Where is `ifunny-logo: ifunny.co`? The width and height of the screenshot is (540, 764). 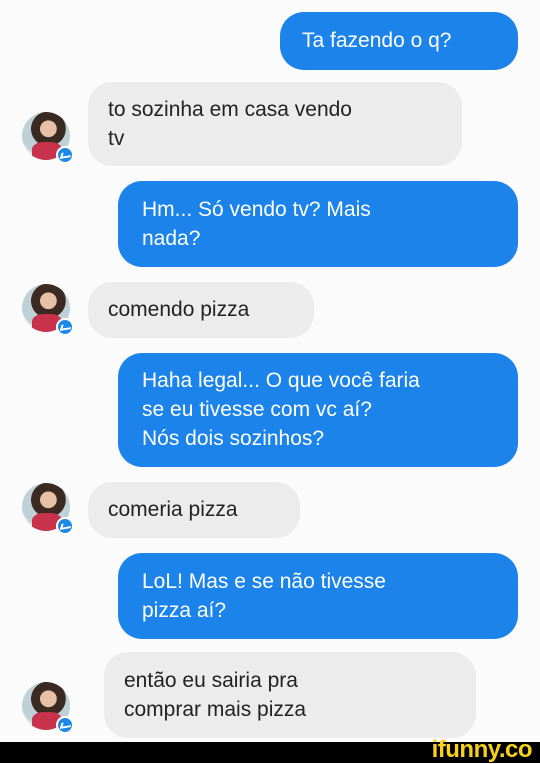
ifunny-logo: ifunny.co is located at coordinates (482, 749).